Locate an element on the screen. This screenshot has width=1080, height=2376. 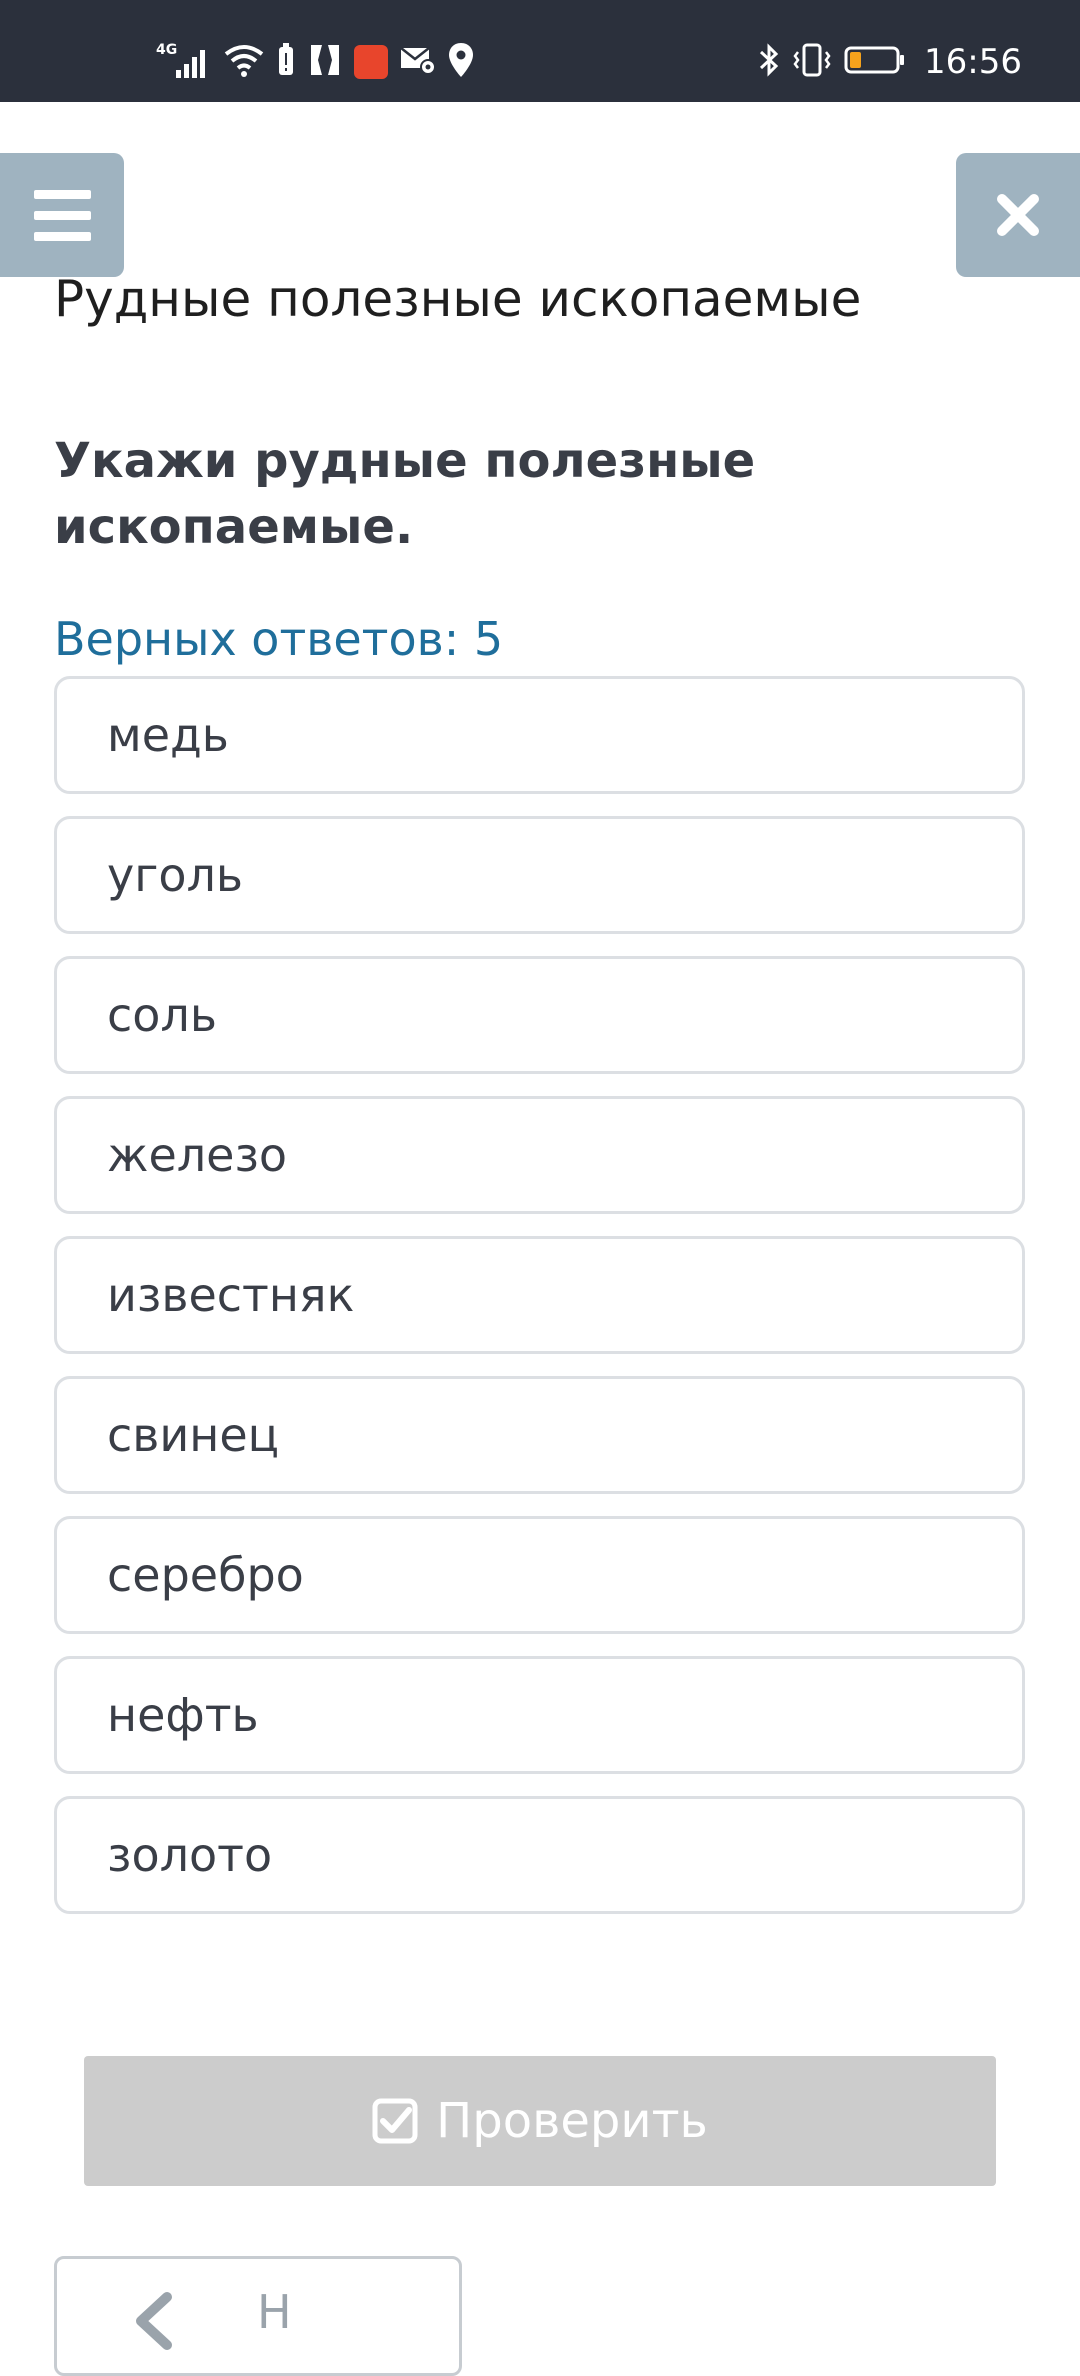
check-button: Проверить is located at coordinates (540, 2121).